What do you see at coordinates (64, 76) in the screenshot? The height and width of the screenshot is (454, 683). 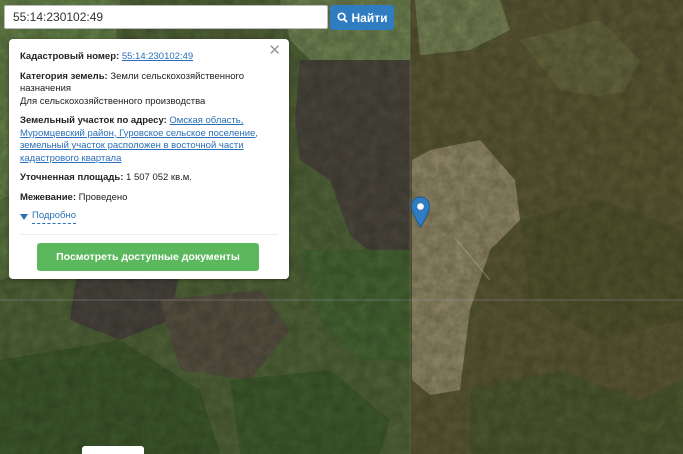 I see `land-category-label: Категория земель:` at bounding box center [64, 76].